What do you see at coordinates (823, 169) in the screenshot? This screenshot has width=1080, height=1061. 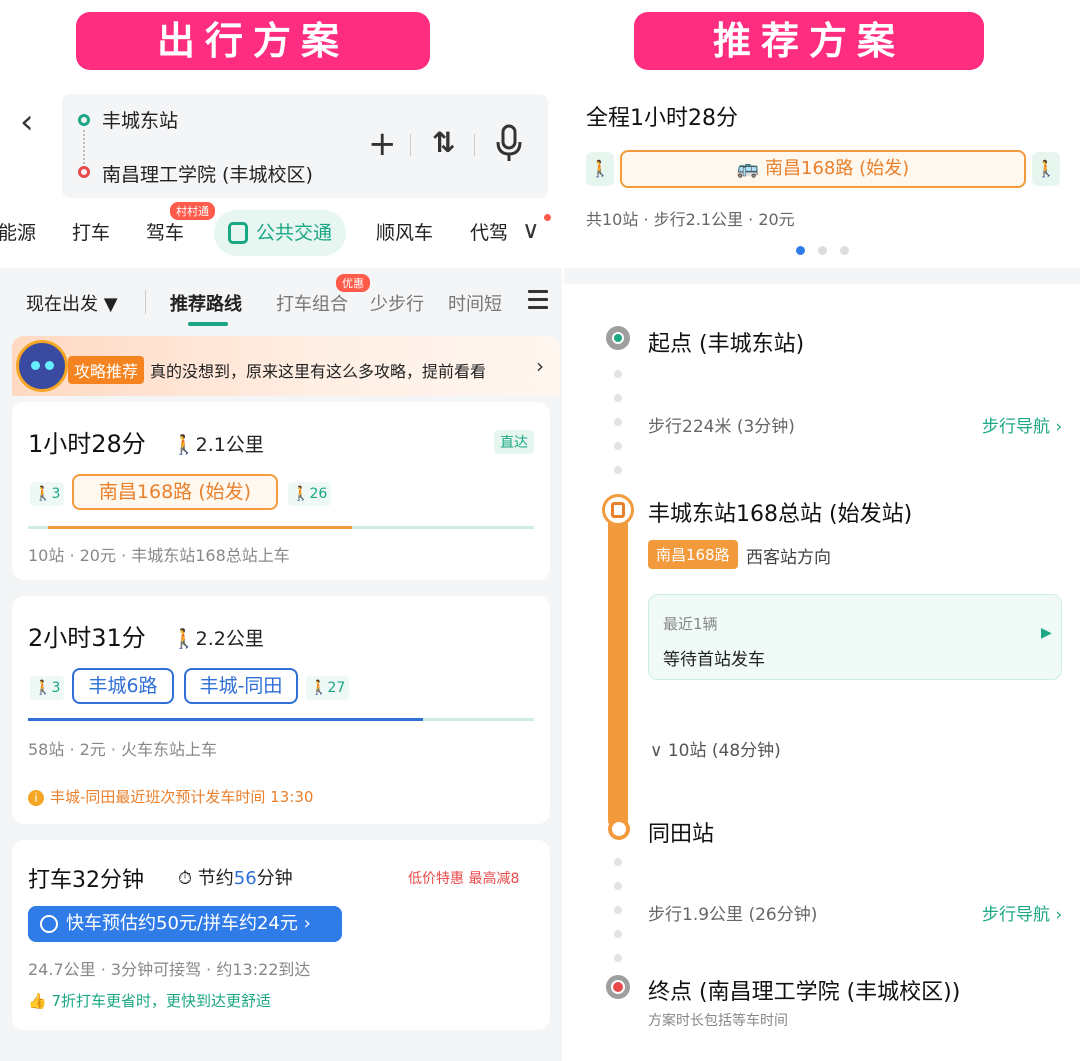 I see `bus-line-bar: 🚌 南昌168路 (始发)` at bounding box center [823, 169].